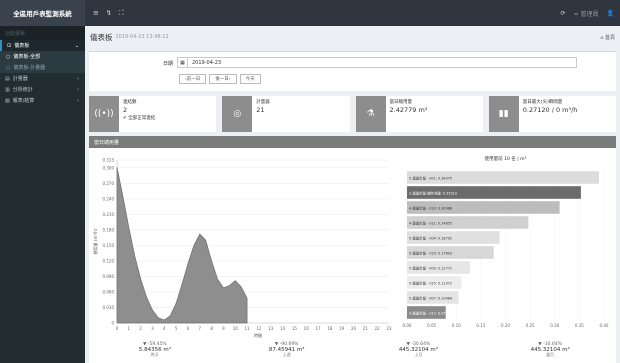  I want to click on sidebar-submenu: ○ 儀表板-全部 ○ 儀表板-計量器, so click(42, 62).